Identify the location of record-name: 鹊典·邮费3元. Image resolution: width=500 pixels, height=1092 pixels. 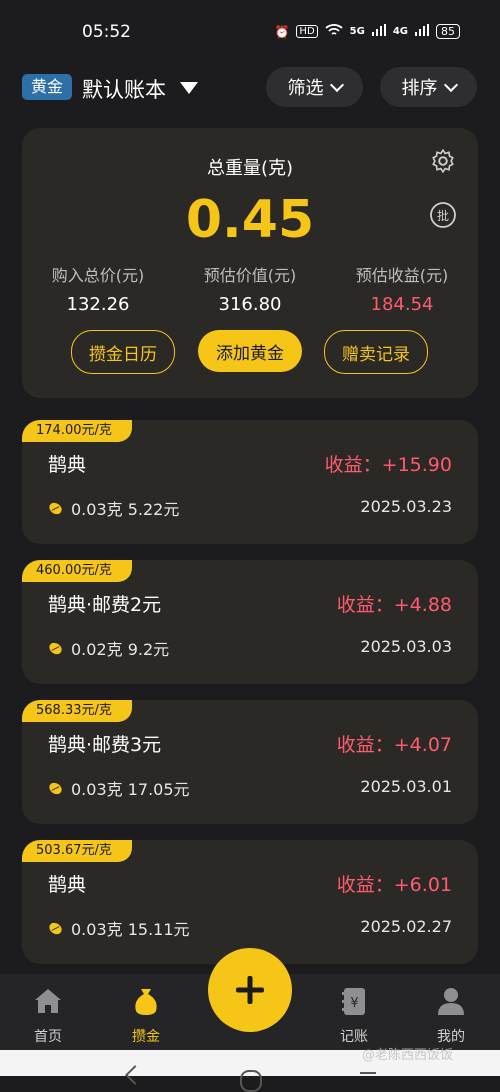
(105, 745).